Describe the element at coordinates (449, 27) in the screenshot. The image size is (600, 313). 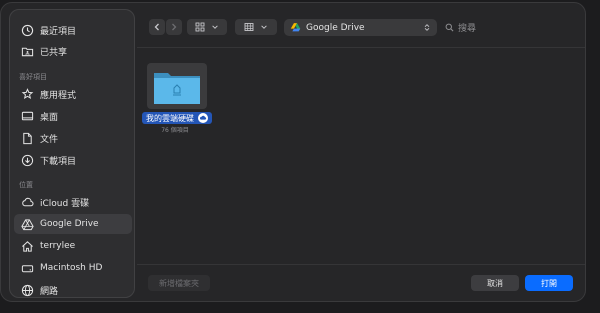
I see `search-icon` at that location.